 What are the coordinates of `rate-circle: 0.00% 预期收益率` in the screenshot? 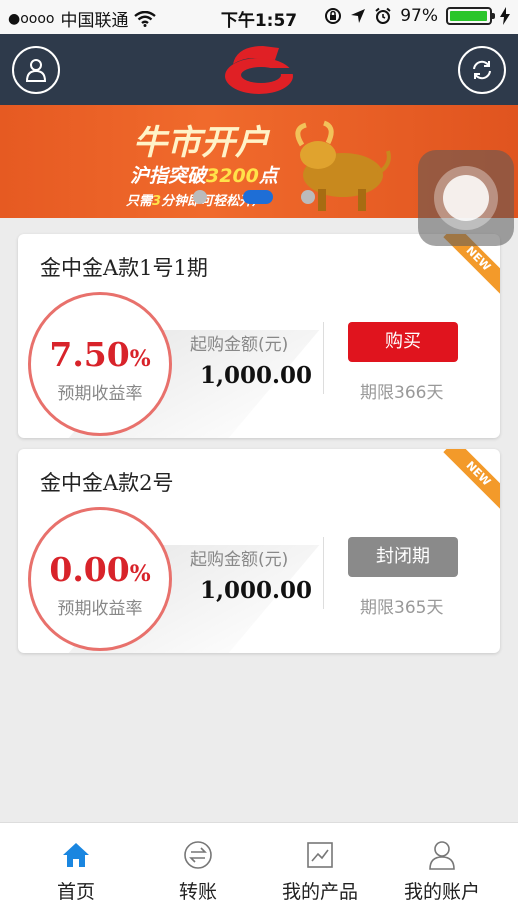 It's located at (100, 579).